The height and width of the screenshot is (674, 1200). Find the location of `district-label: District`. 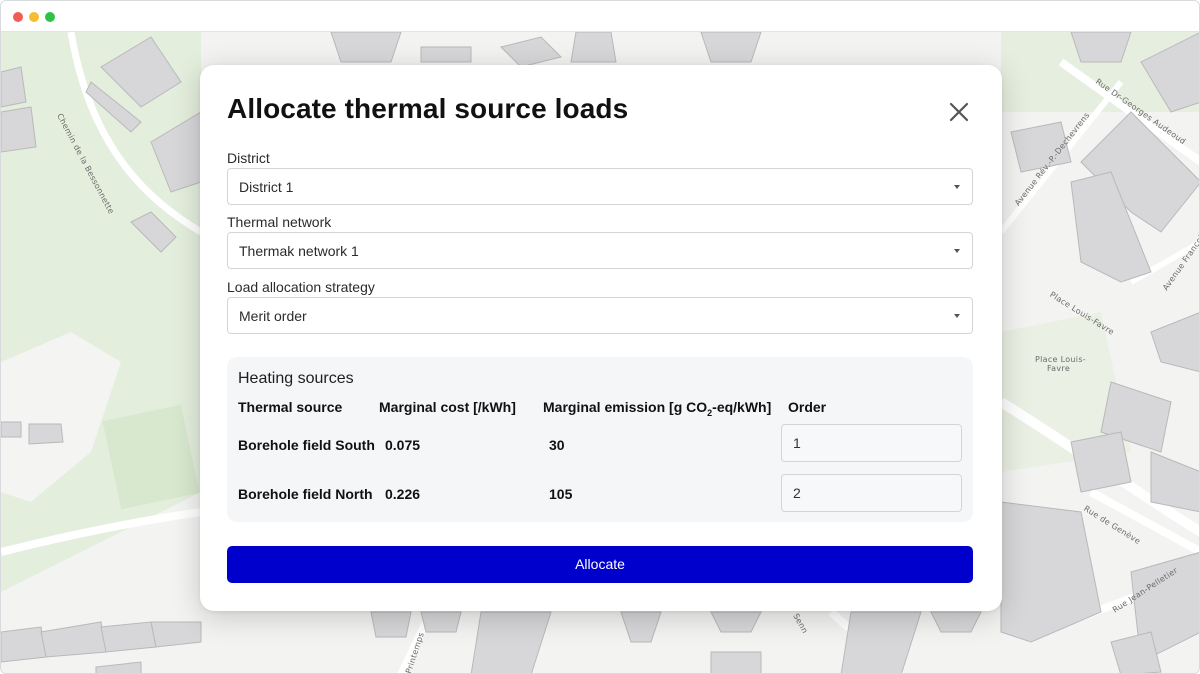

district-label: District is located at coordinates (248, 158).